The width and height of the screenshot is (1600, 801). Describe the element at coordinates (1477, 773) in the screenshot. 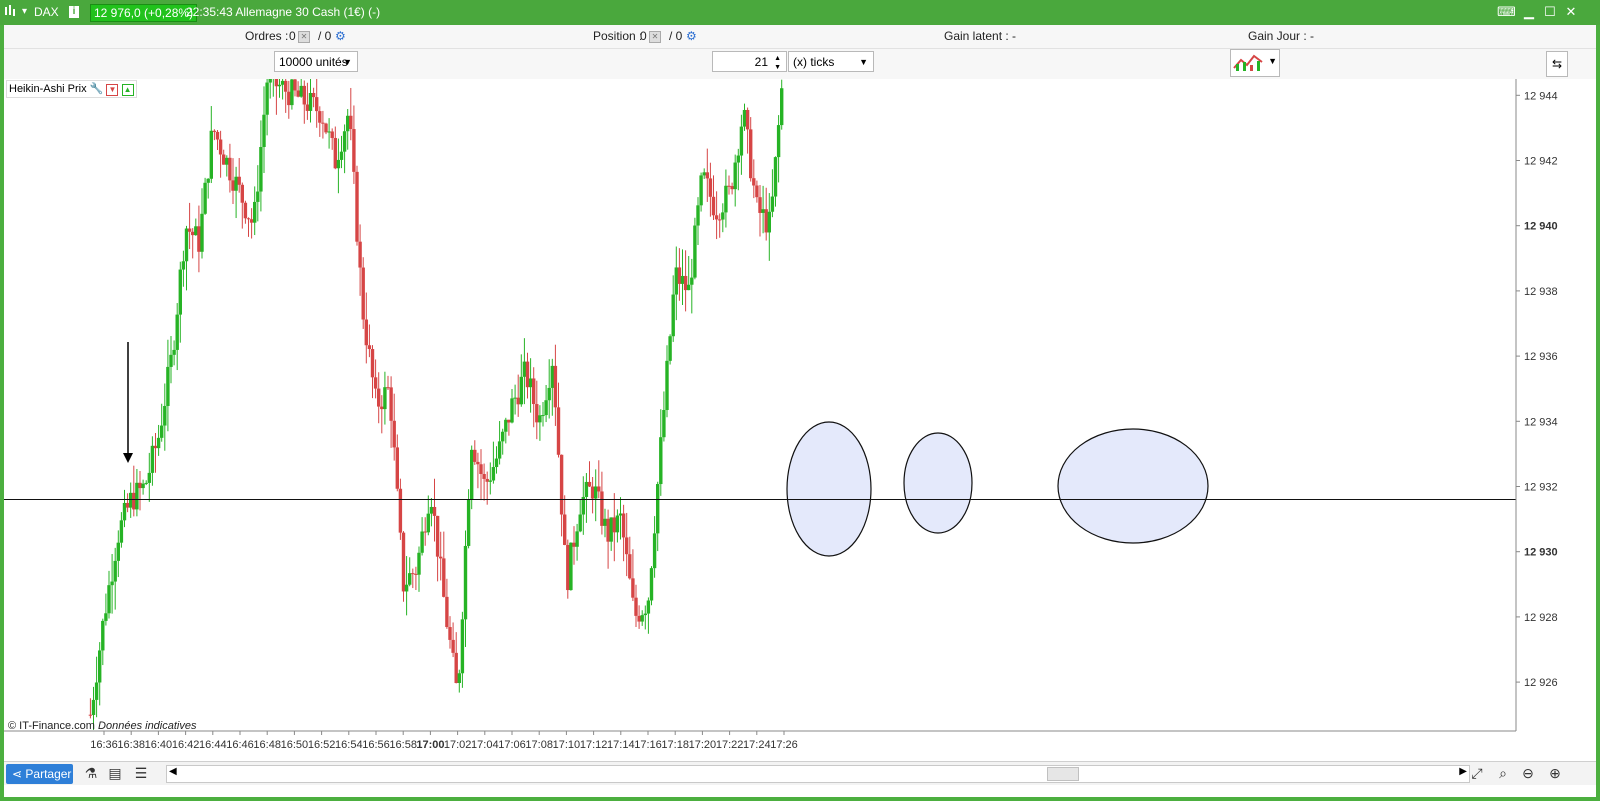

I see `fit-chart-icon: ⤢` at that location.